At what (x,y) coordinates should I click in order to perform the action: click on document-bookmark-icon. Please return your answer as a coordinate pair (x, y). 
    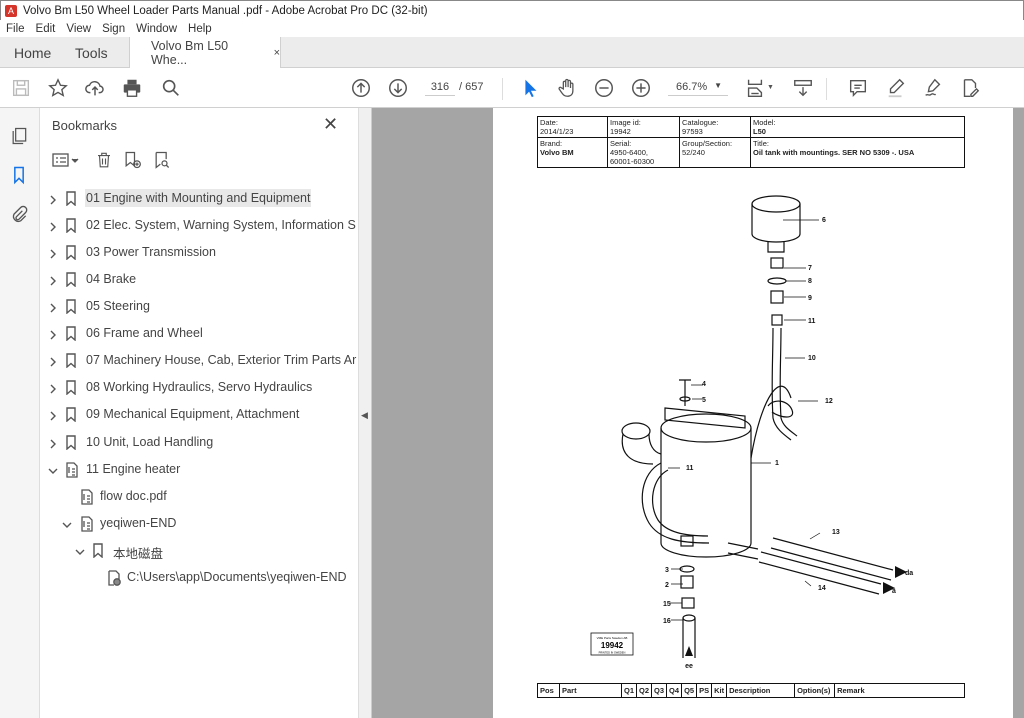
    Looking at the image, I should click on (87, 498).